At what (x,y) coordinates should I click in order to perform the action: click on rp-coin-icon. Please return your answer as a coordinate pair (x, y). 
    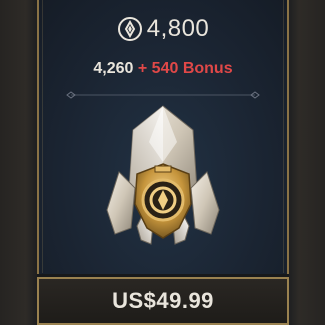
    Looking at the image, I should click on (130, 29).